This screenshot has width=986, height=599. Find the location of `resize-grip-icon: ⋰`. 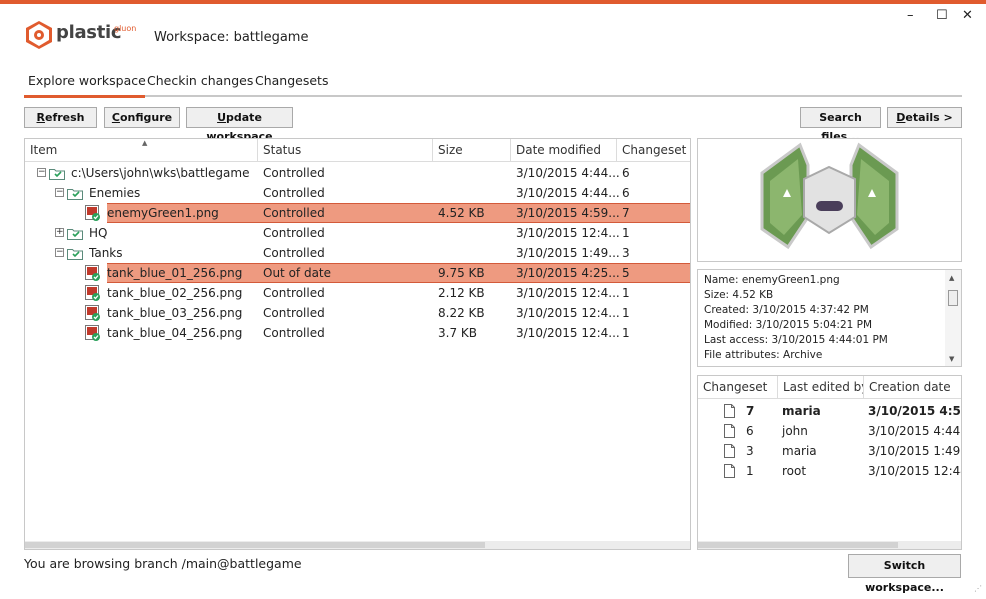

resize-grip-icon: ⋰ is located at coordinates (978, 588).